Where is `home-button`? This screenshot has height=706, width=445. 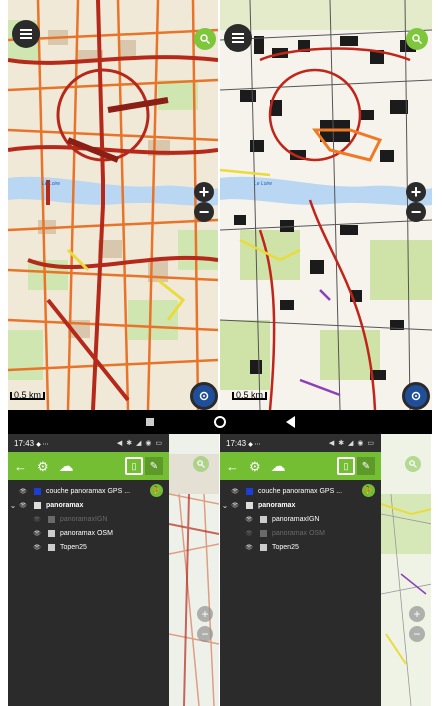
home-button is located at coordinates (219, 422).